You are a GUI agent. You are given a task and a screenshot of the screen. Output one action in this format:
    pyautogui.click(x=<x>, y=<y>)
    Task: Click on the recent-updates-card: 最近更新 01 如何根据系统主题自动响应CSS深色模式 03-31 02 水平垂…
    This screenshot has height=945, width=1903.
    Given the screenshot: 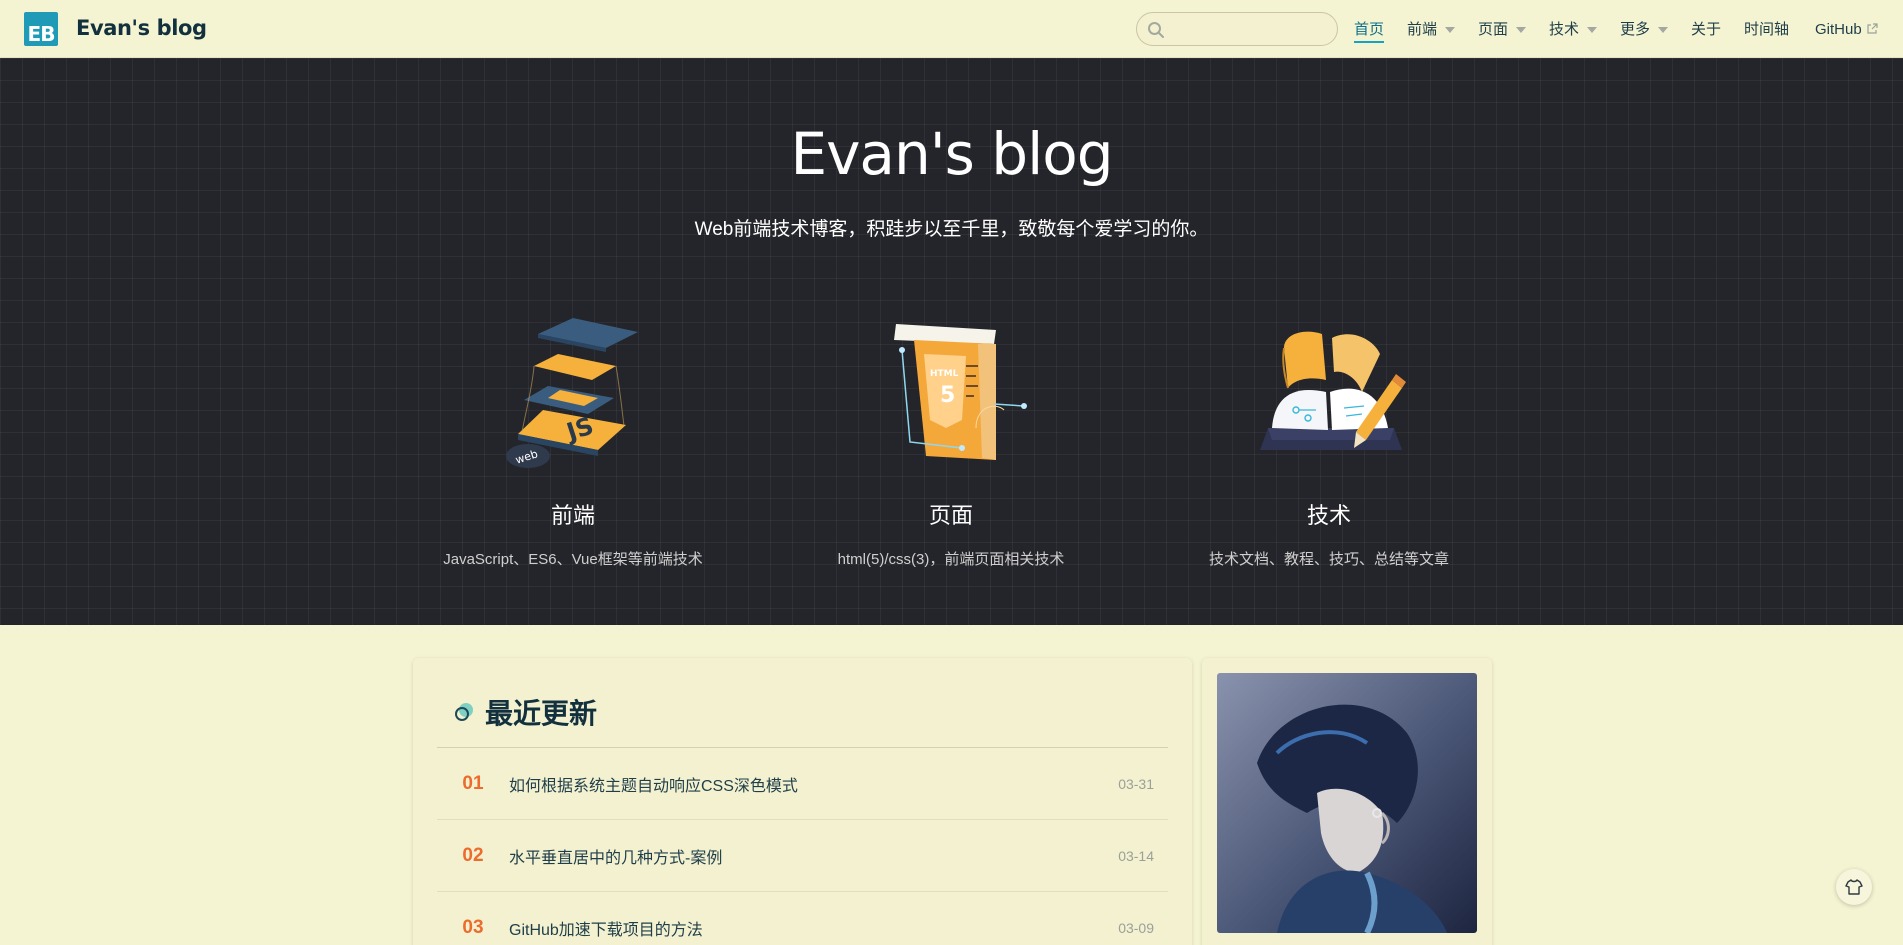 What is the action you would take?
    pyautogui.click(x=802, y=801)
    